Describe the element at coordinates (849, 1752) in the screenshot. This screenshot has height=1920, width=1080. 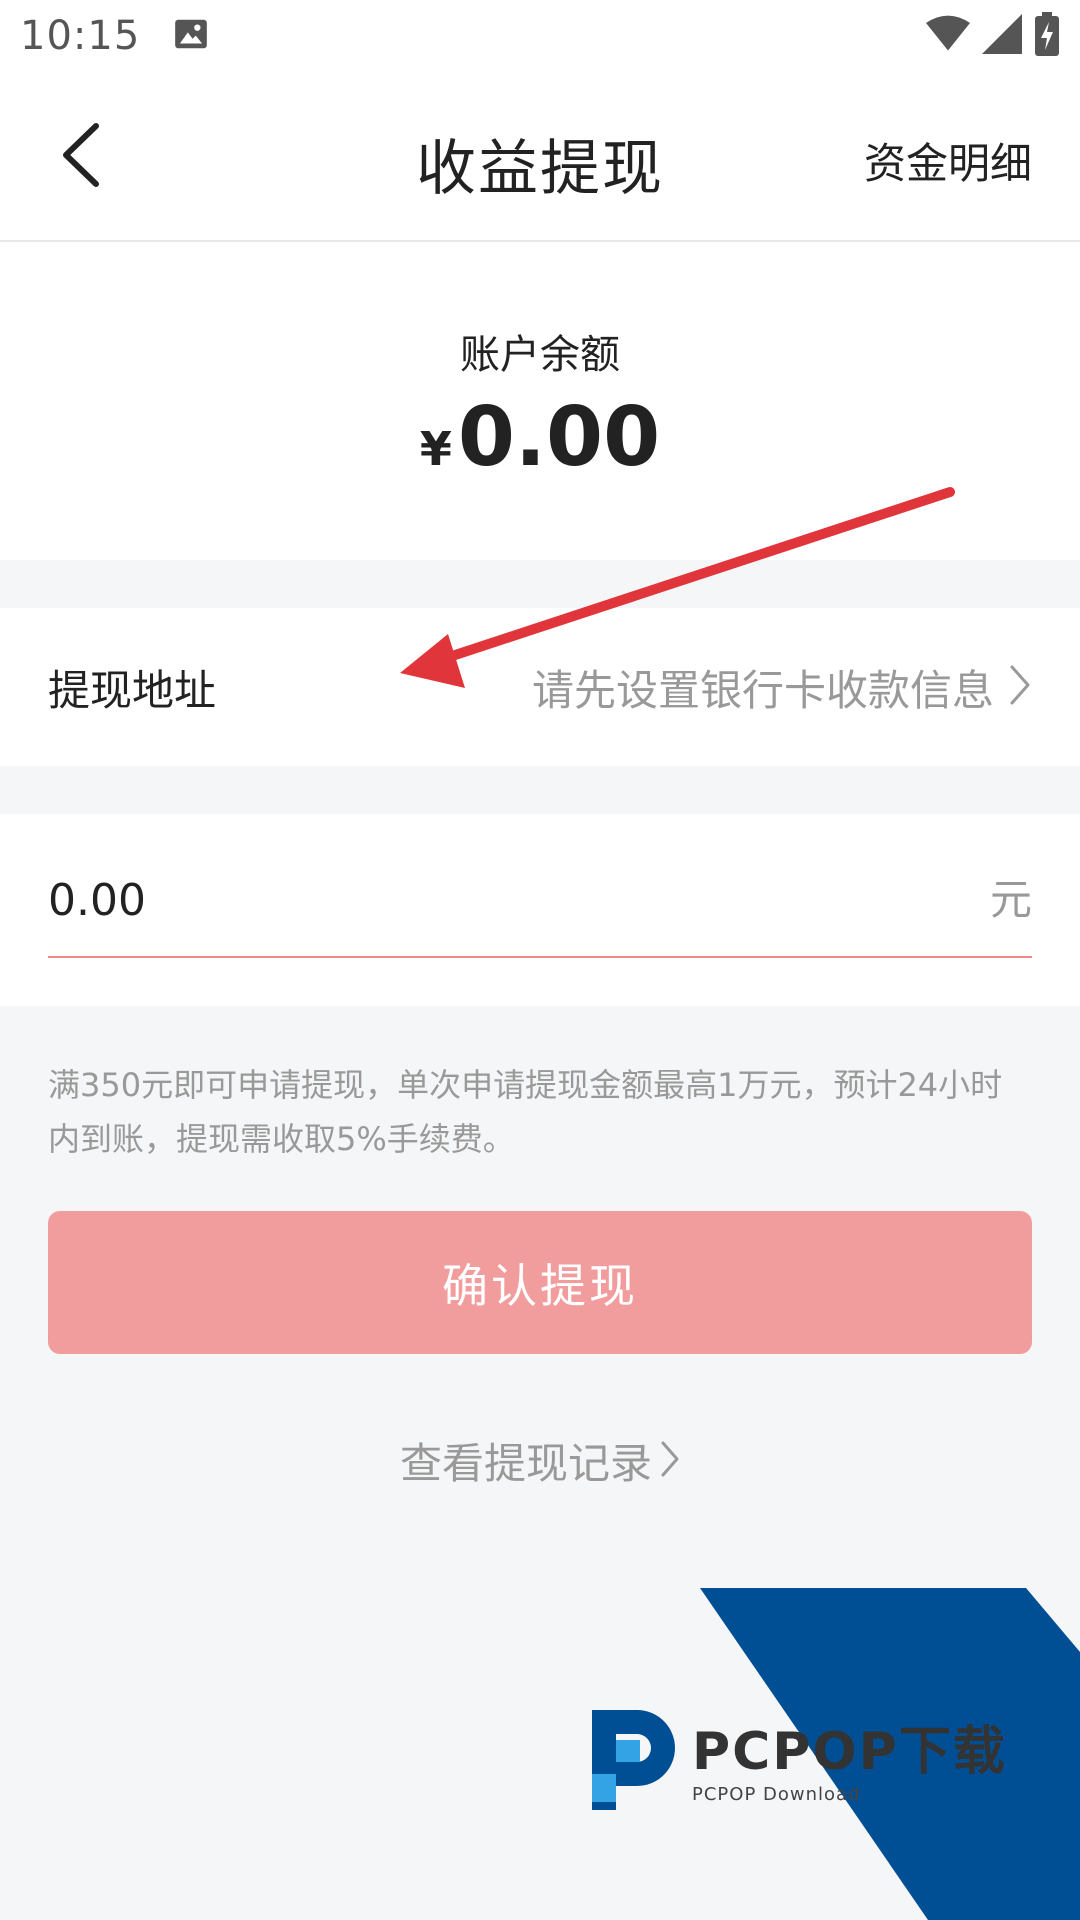
I see `watermark-brand: PCPOP下载` at that location.